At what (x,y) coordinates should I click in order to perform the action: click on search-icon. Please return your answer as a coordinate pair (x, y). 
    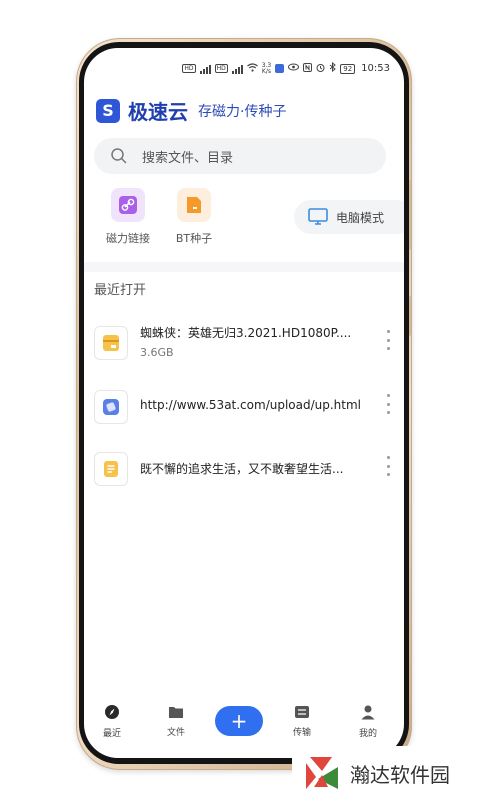
    Looking at the image, I should click on (119, 156).